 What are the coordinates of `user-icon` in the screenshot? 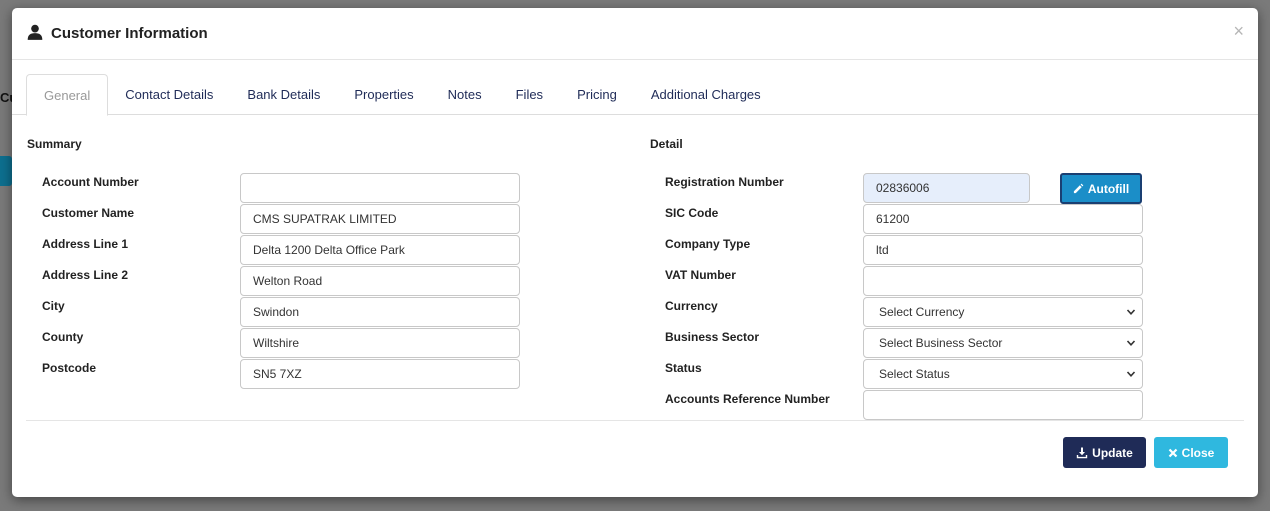 It's located at (35, 32).